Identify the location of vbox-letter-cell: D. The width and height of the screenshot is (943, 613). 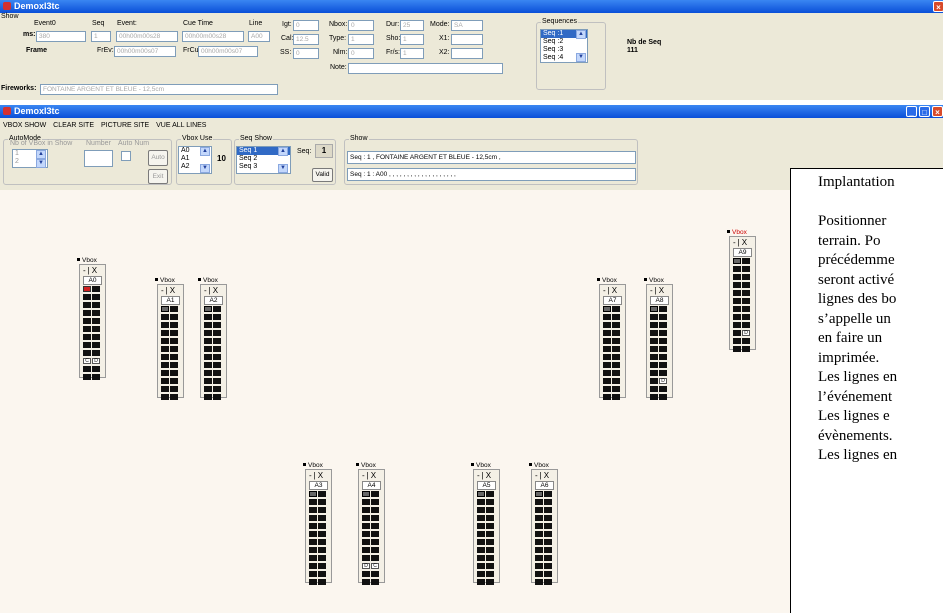
(96, 361).